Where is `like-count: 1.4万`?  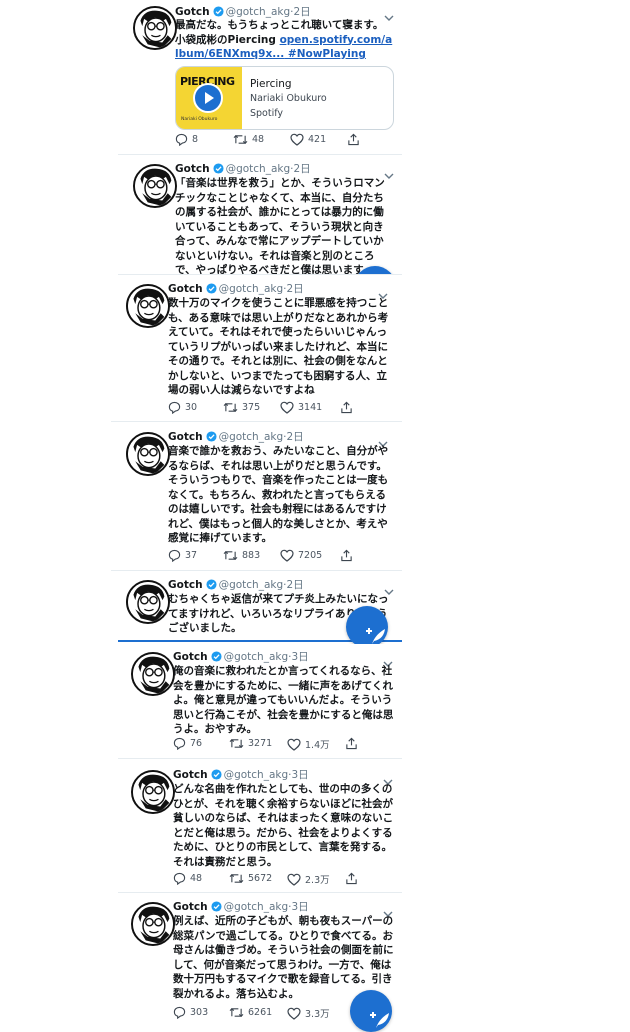 like-count: 1.4万 is located at coordinates (317, 745).